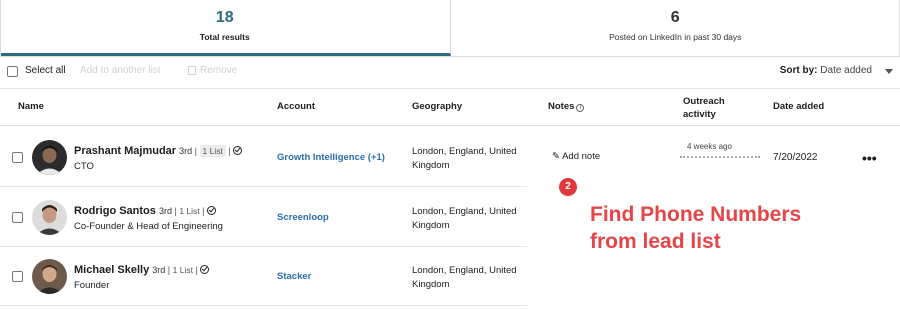 This screenshot has height=309, width=900. Describe the element at coordinates (699, 114) in the screenshot. I see `col-outreach-line2: activity` at that location.